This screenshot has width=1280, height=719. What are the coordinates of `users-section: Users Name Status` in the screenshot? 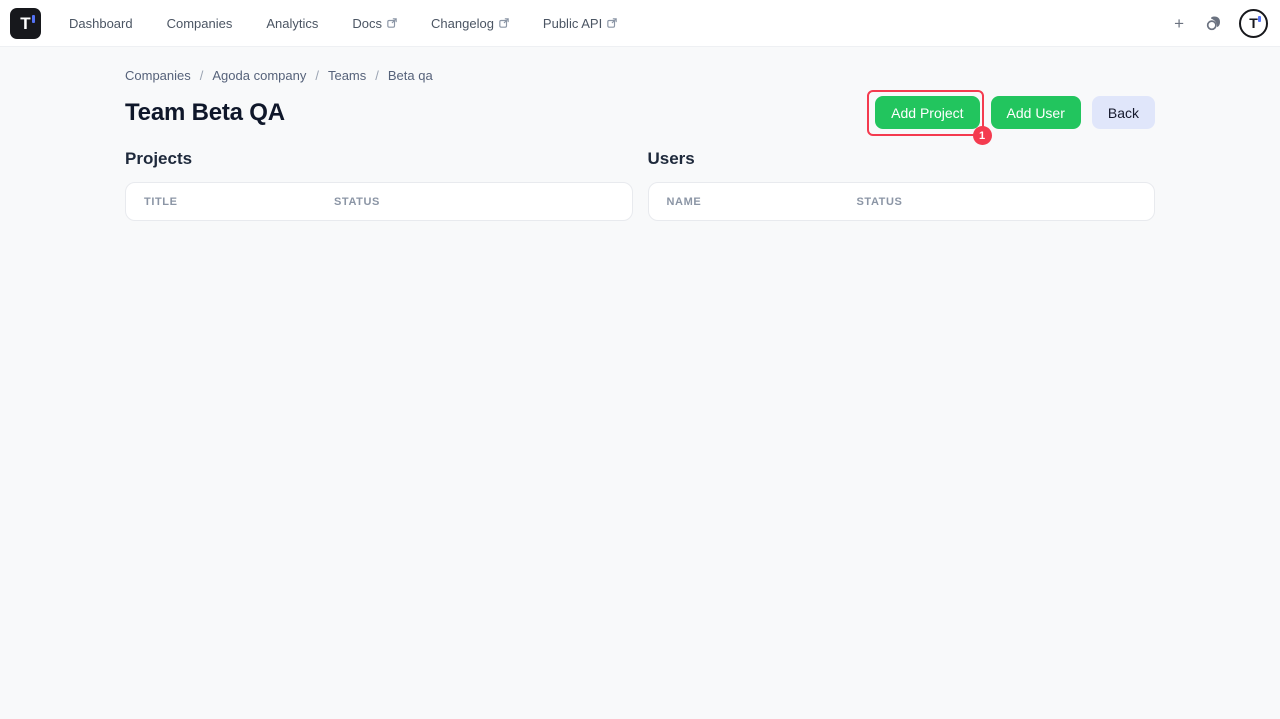 It's located at (901, 185).